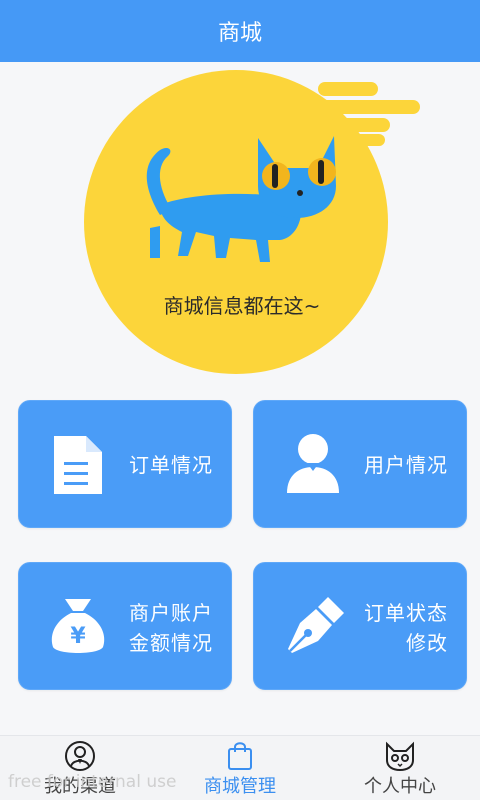  Describe the element at coordinates (316, 625) in the screenshot. I see `pen-nib-icon` at that location.